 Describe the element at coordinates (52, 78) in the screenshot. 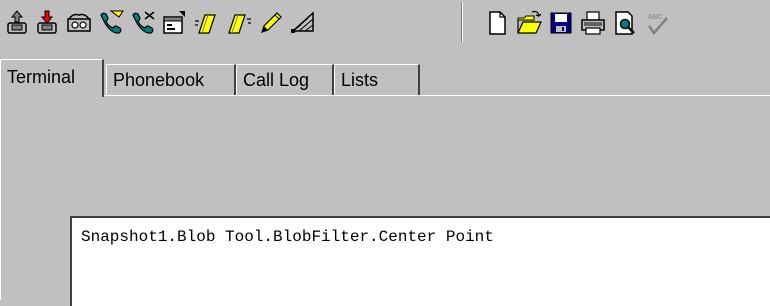

I see `tab-terminal: Terminal` at that location.